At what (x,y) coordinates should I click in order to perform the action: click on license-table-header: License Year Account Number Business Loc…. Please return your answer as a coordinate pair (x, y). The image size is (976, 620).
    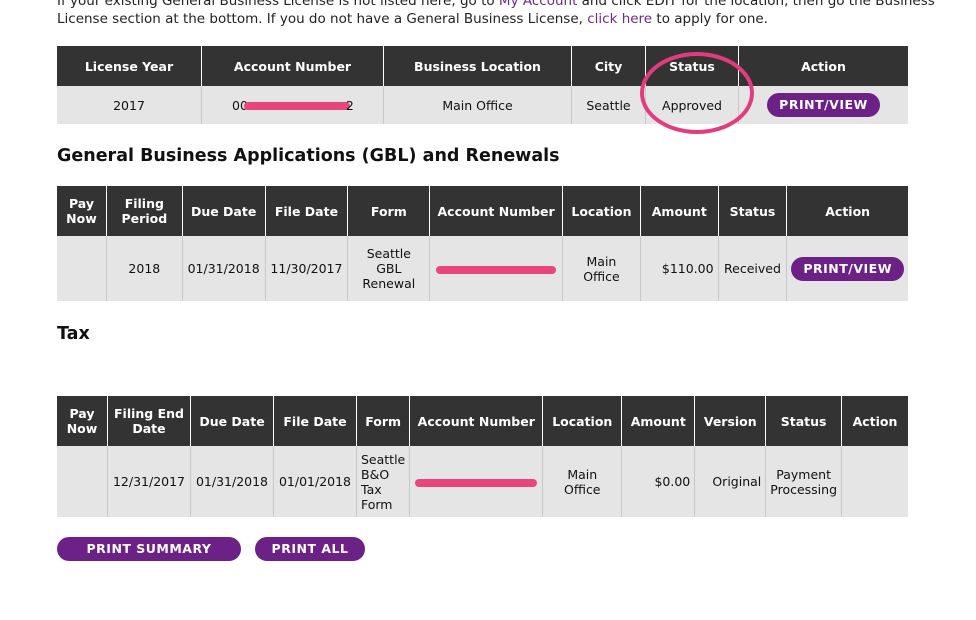
    Looking at the image, I should click on (482, 66).